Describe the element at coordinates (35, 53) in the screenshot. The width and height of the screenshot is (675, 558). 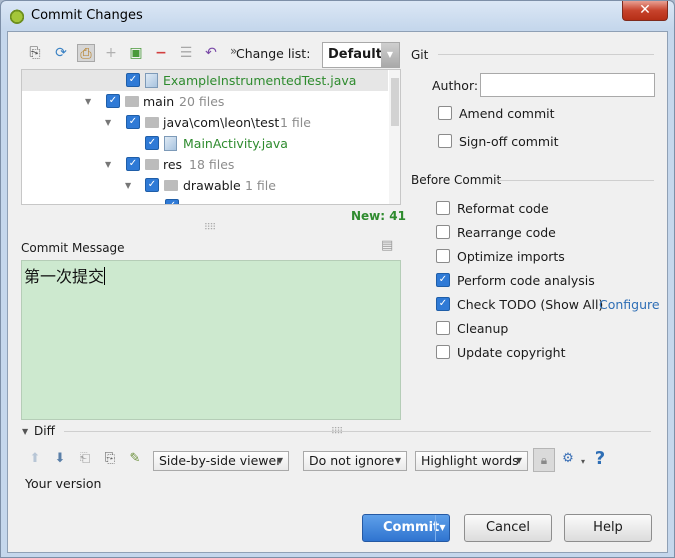
I see `refresh-local-icon: ⎘` at that location.